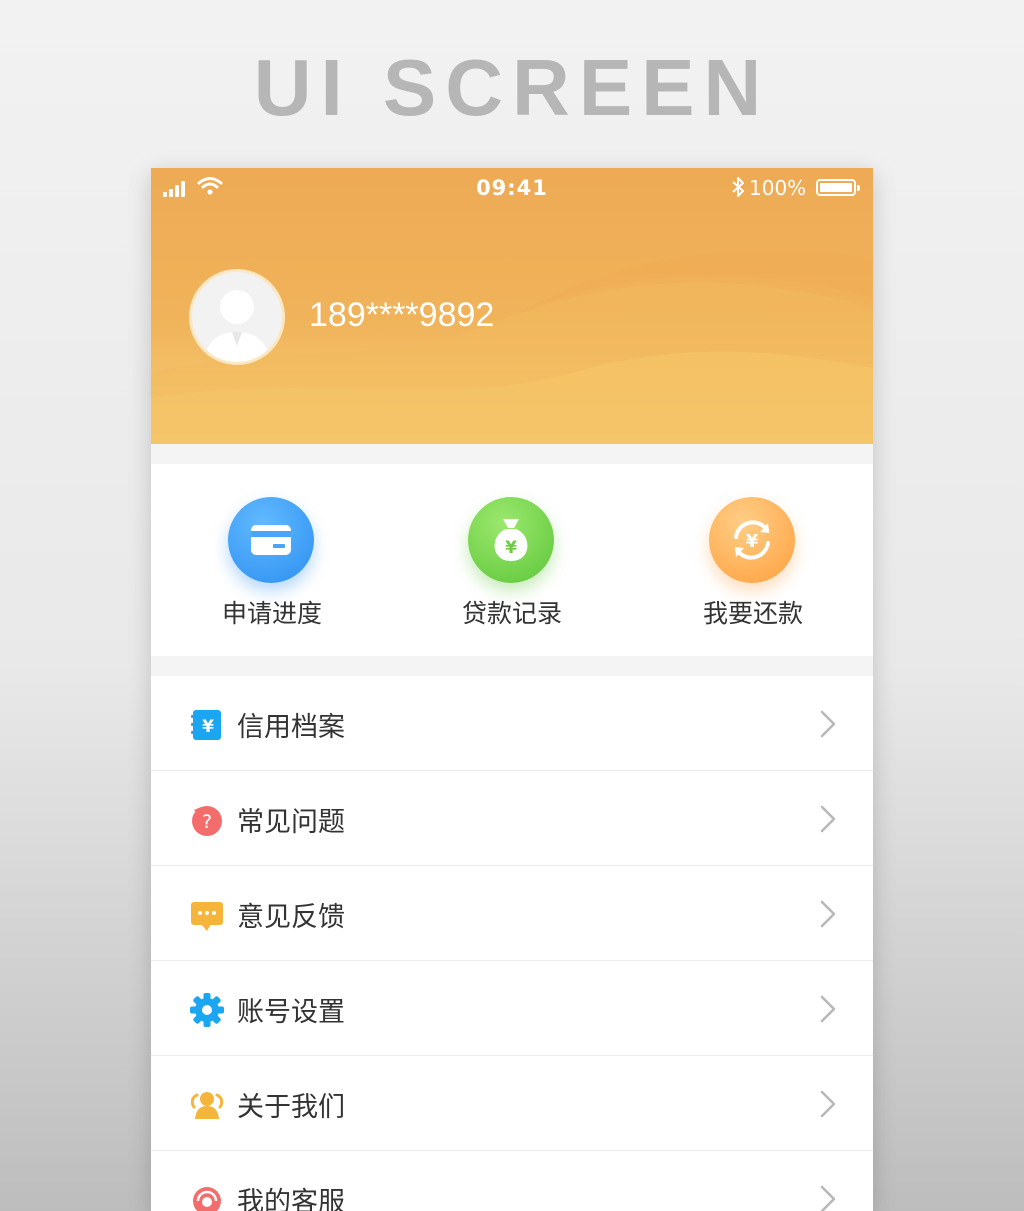 The width and height of the screenshot is (1024, 1211). What do you see at coordinates (207, 916) in the screenshot?
I see `feedback-icon` at bounding box center [207, 916].